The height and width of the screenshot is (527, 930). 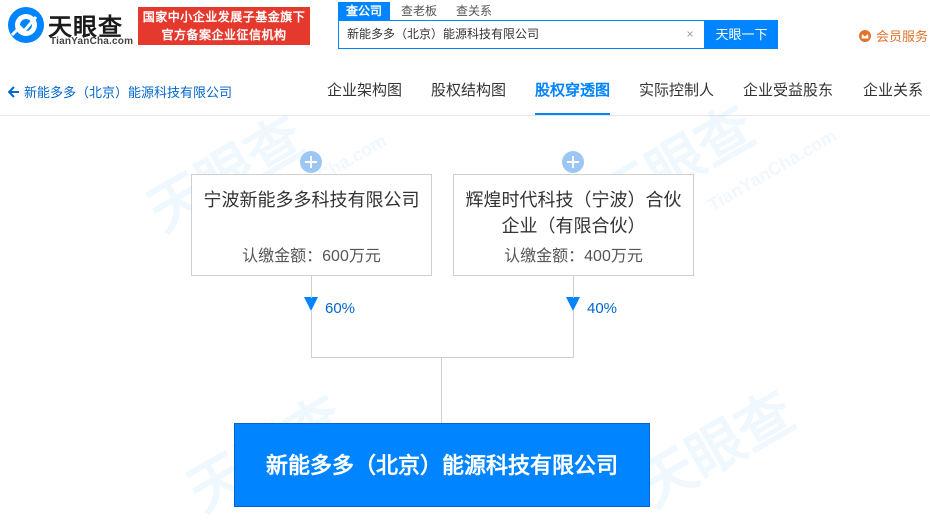 What do you see at coordinates (13, 92) in the screenshot?
I see `back-arrow-icon` at bounding box center [13, 92].